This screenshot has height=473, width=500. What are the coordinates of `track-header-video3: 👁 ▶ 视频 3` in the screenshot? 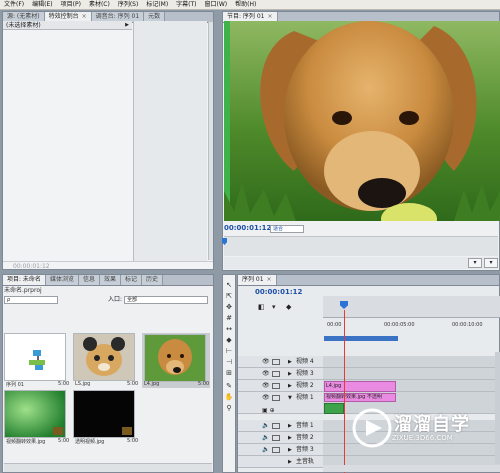 It's located at (280, 374).